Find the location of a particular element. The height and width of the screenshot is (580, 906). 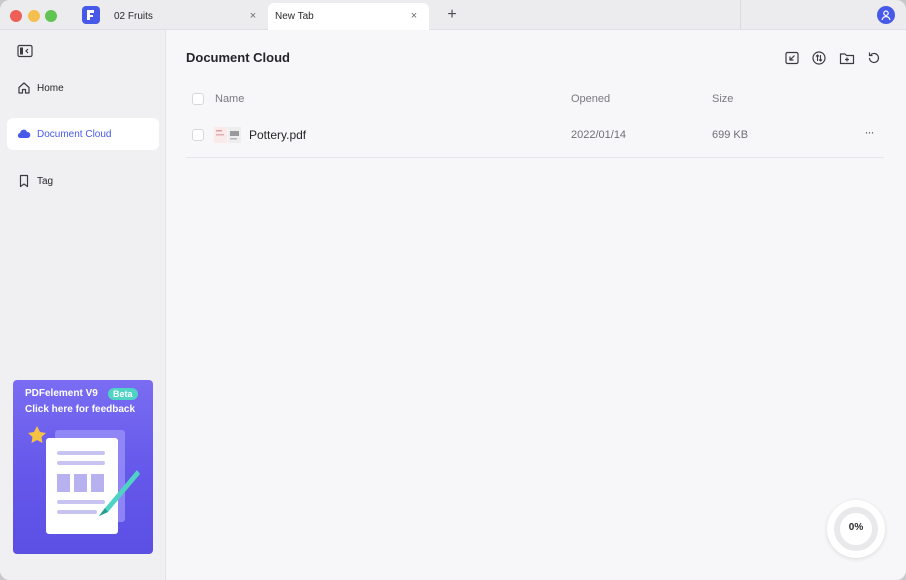

beta-badge: Beta is located at coordinates (123, 394).